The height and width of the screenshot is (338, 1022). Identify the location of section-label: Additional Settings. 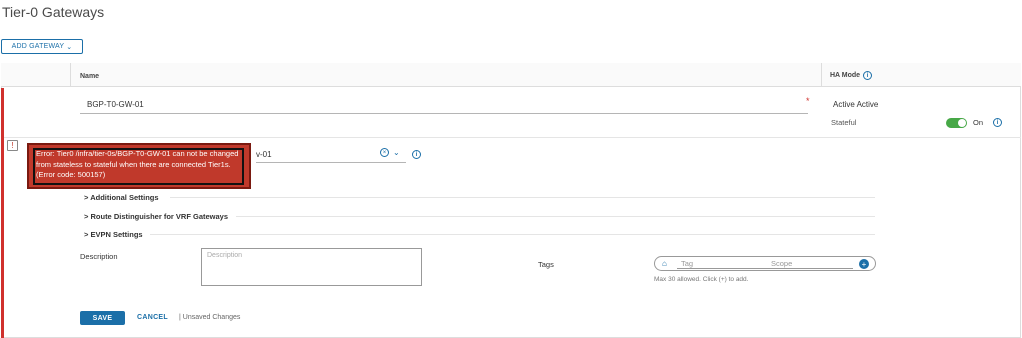
(124, 197).